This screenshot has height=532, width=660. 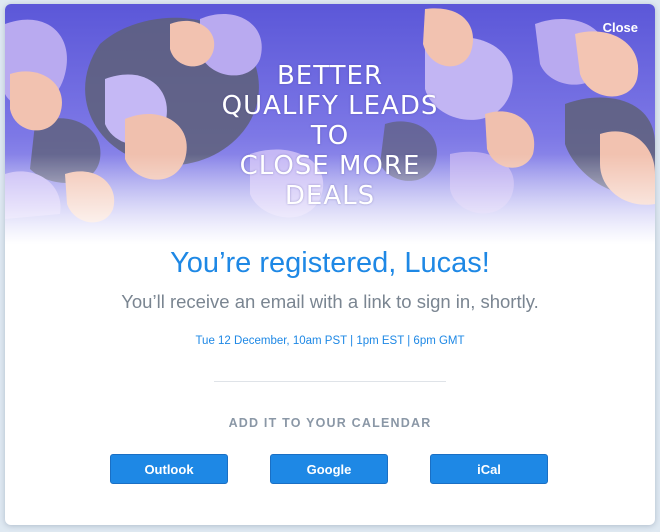 I want to click on hero-headline-line-3: TO, so click(x=330, y=136).